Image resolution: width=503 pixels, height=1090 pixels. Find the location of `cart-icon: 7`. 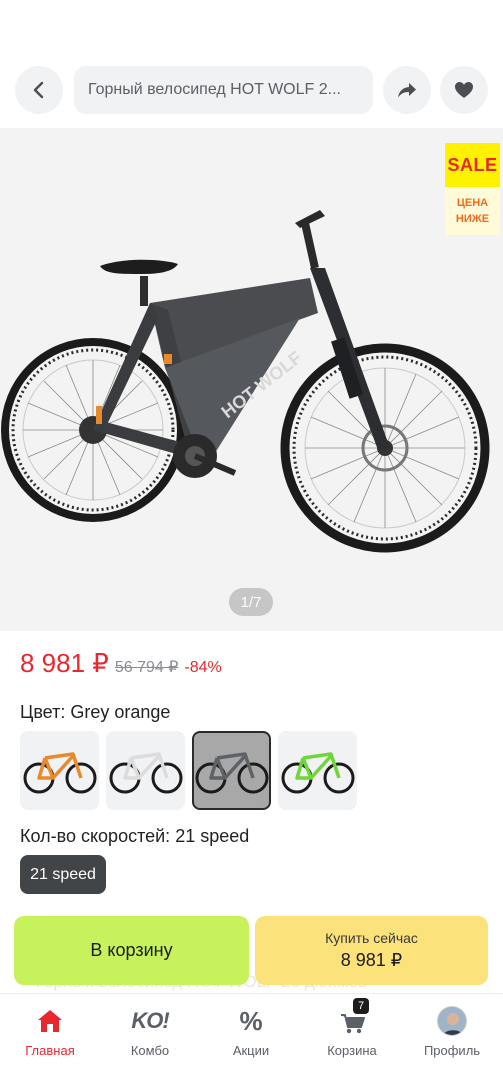

cart-icon: 7 is located at coordinates (352, 1018).